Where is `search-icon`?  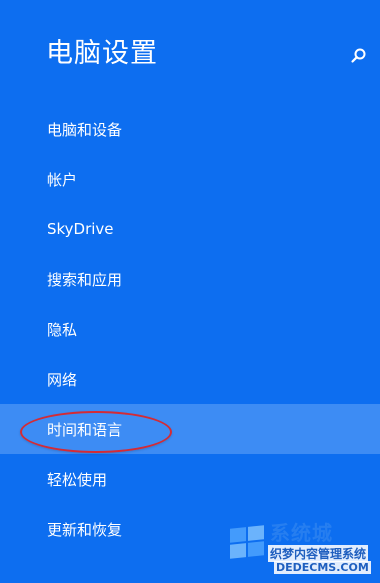 search-icon is located at coordinates (358, 55).